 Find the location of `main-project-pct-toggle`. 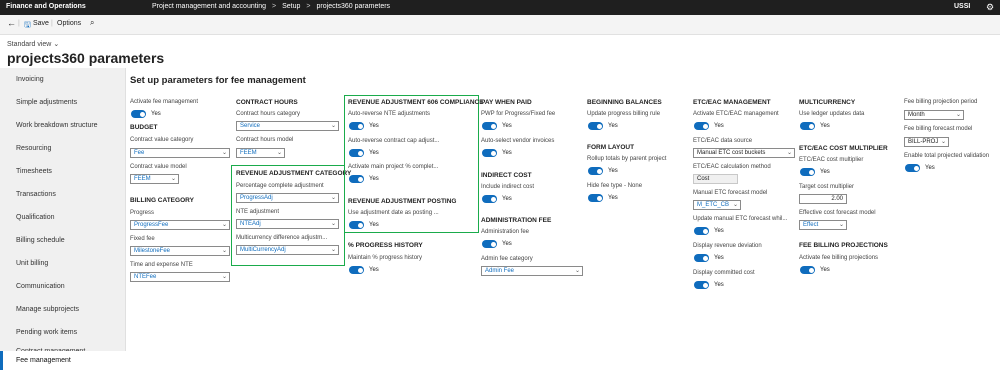

main-project-pct-toggle is located at coordinates (356, 179).